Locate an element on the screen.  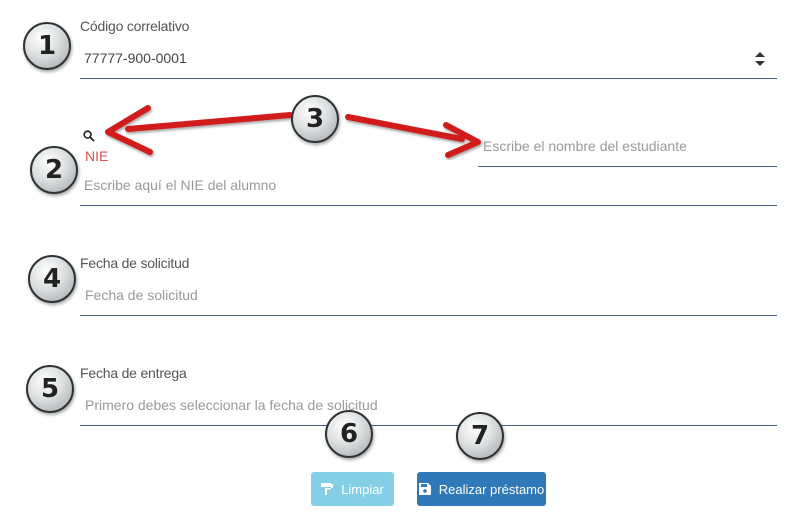
annotation-arrows is located at coordinates (293, 131).